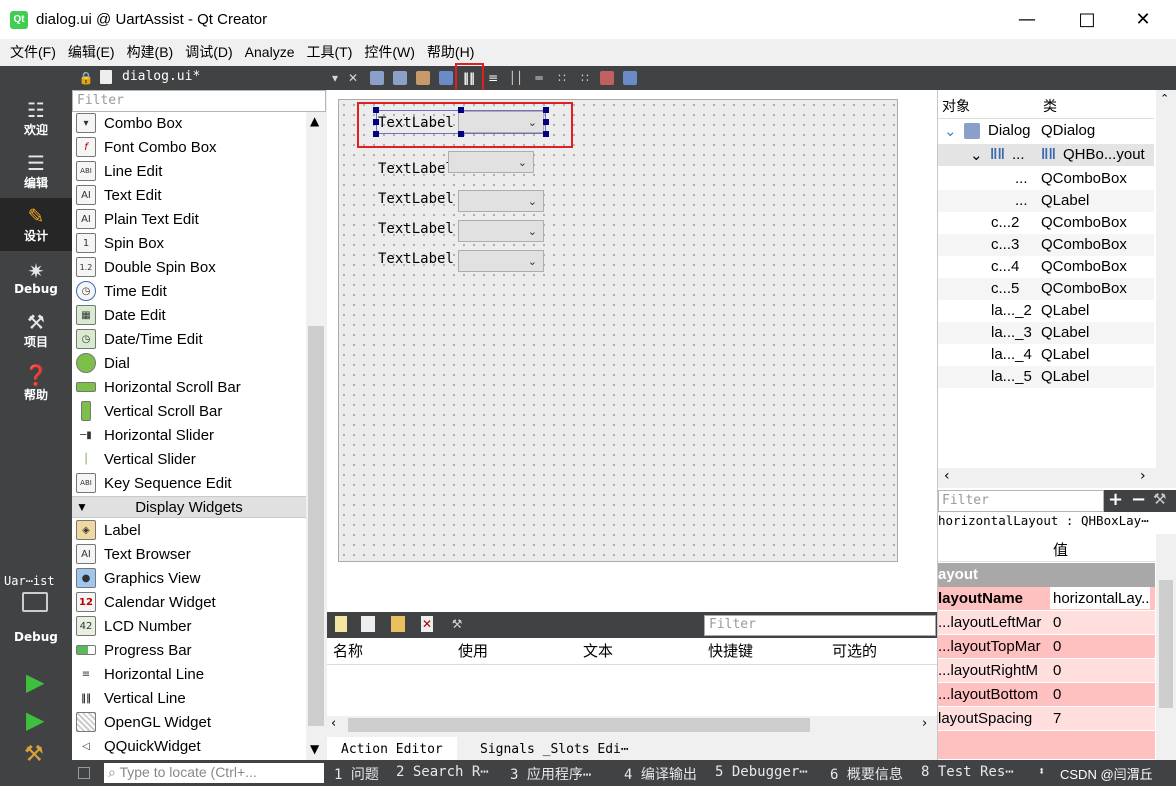 Image resolution: width=1176 pixels, height=786 pixels. What do you see at coordinates (341, 624) in the screenshot?
I see `new-action-icon` at bounding box center [341, 624].